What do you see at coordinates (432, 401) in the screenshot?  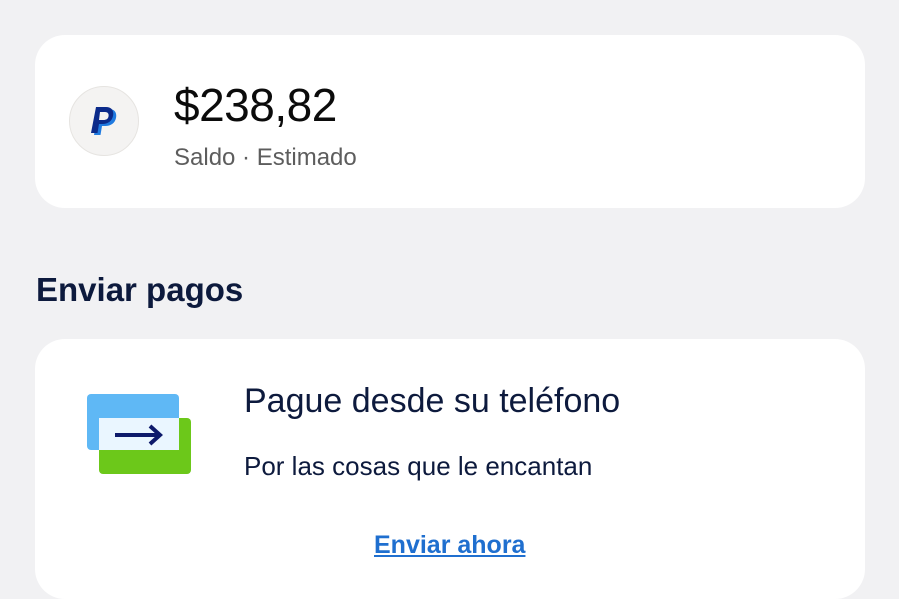 I see `send-card-title: Pague desde su teléfono` at bounding box center [432, 401].